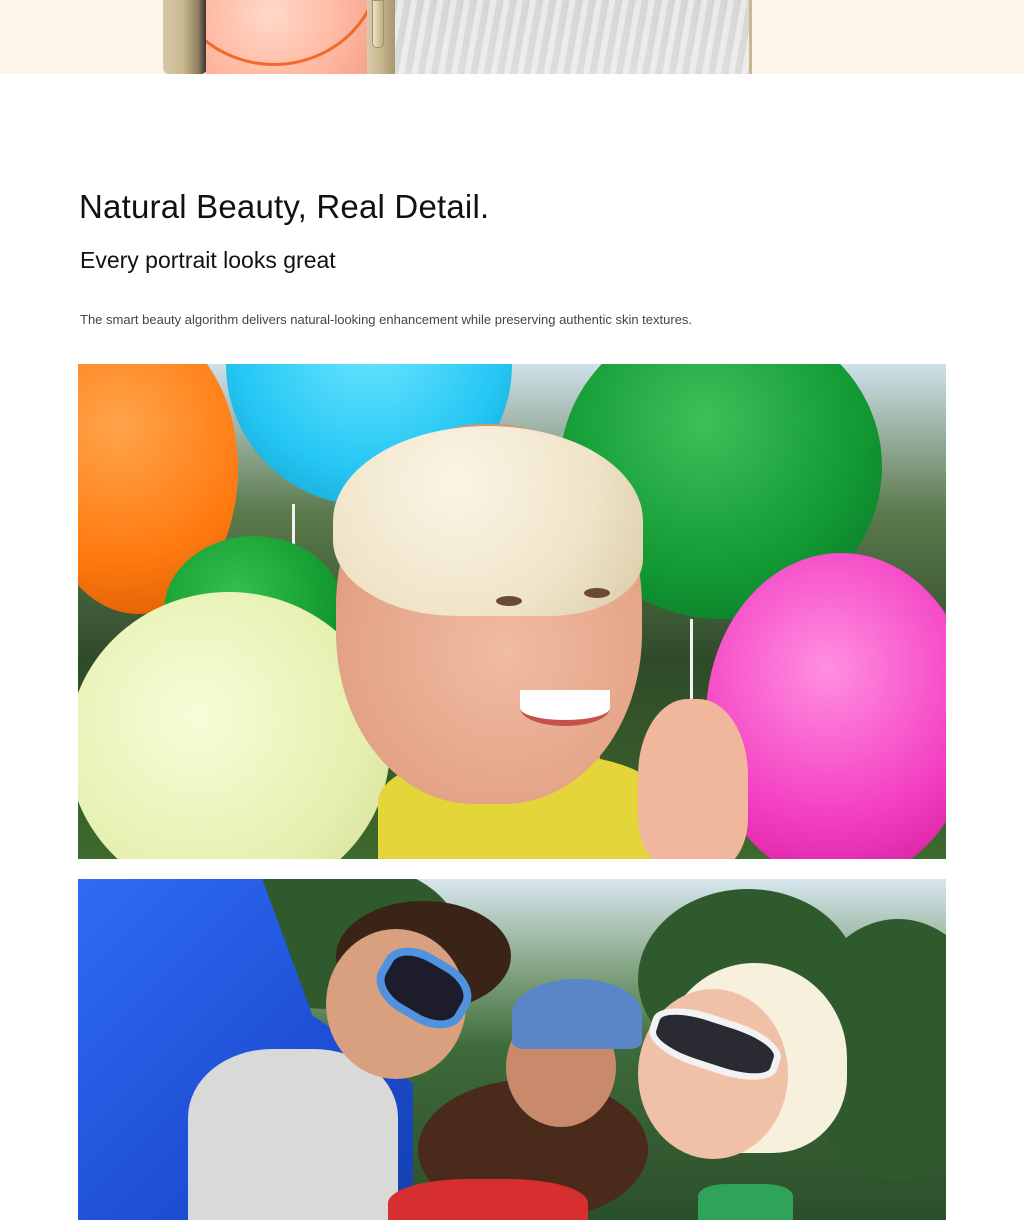  I want to click on phone-frame-edge, so click(750, 37).